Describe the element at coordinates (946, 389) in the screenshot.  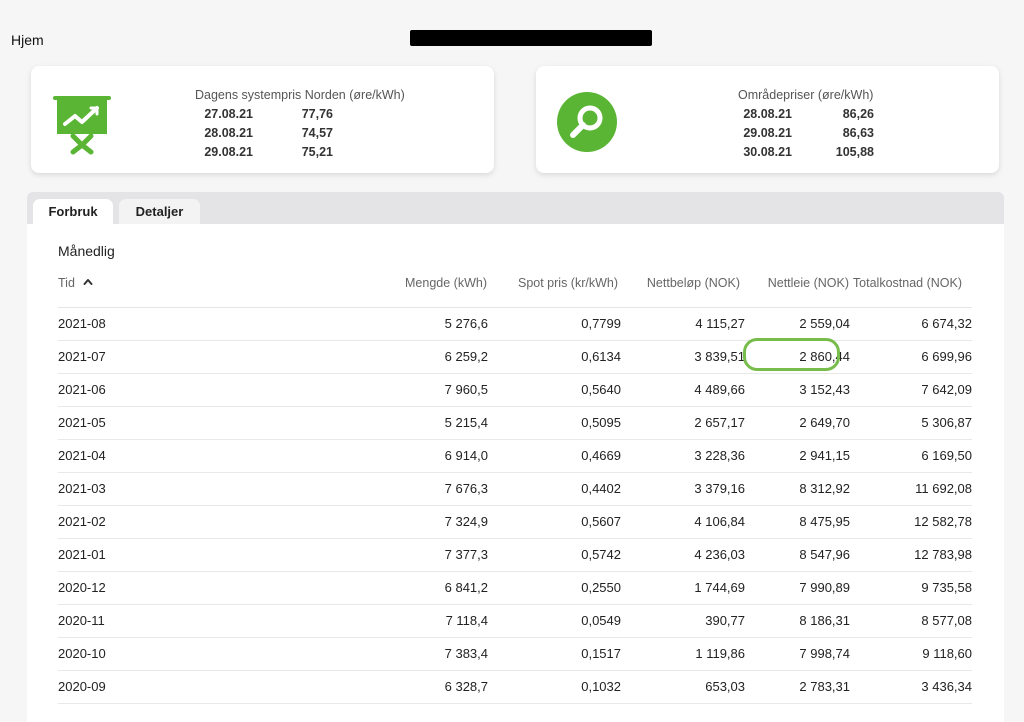
I see `cell-totalkostnad: 7 642,09` at that location.